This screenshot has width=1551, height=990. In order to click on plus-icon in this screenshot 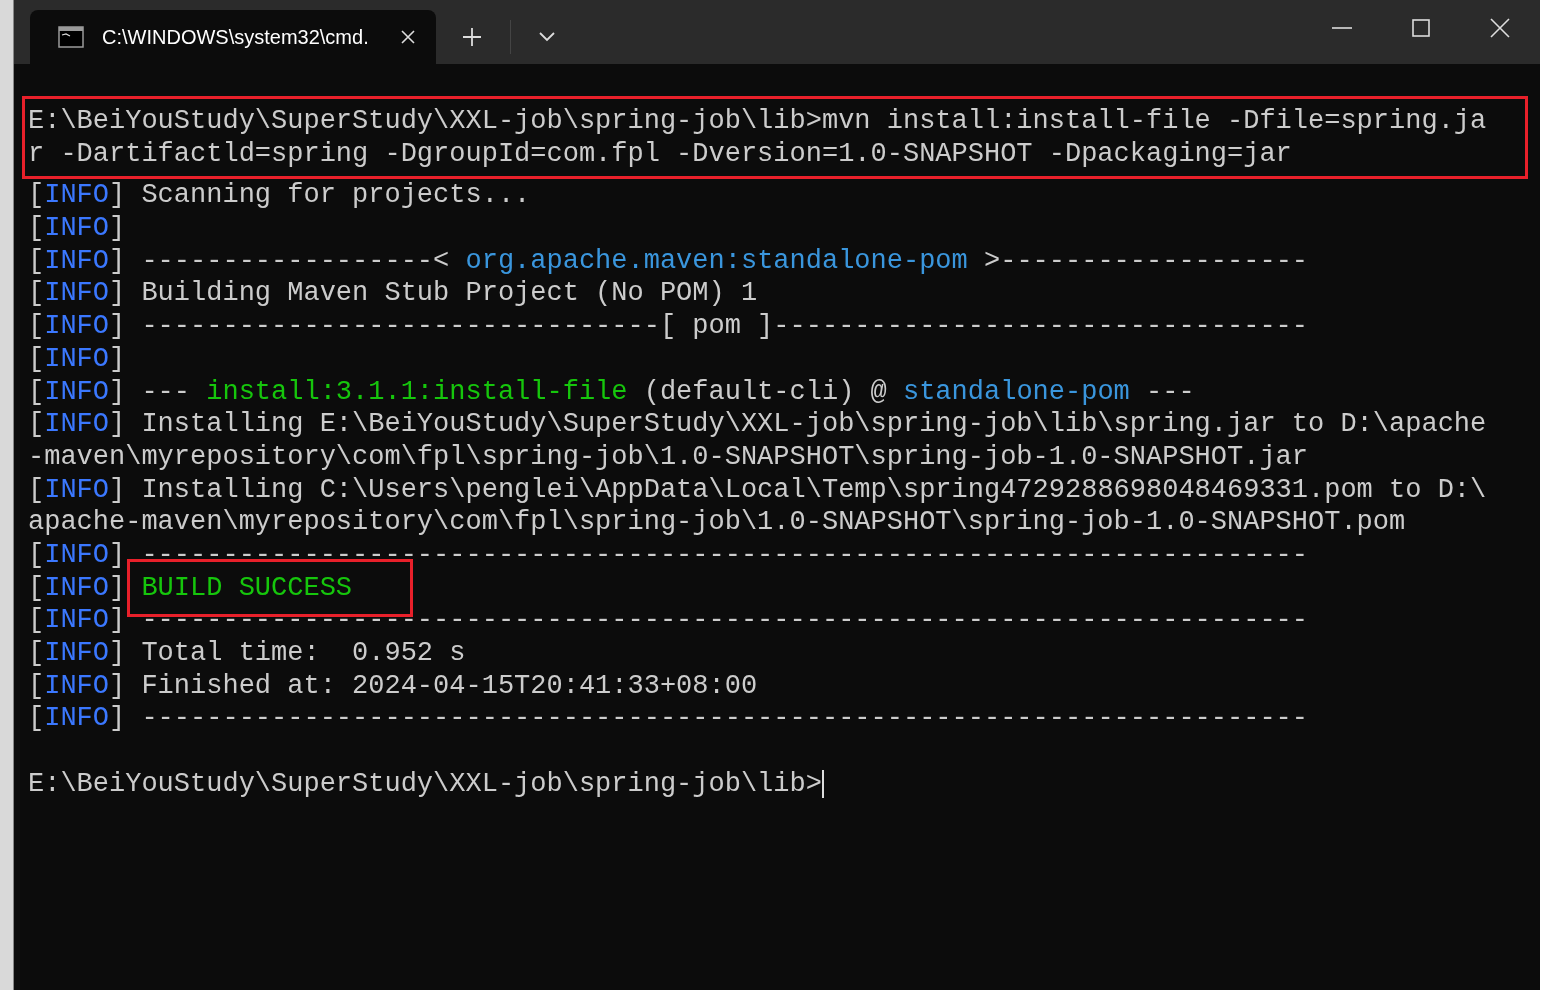, I will do `click(472, 37)`.